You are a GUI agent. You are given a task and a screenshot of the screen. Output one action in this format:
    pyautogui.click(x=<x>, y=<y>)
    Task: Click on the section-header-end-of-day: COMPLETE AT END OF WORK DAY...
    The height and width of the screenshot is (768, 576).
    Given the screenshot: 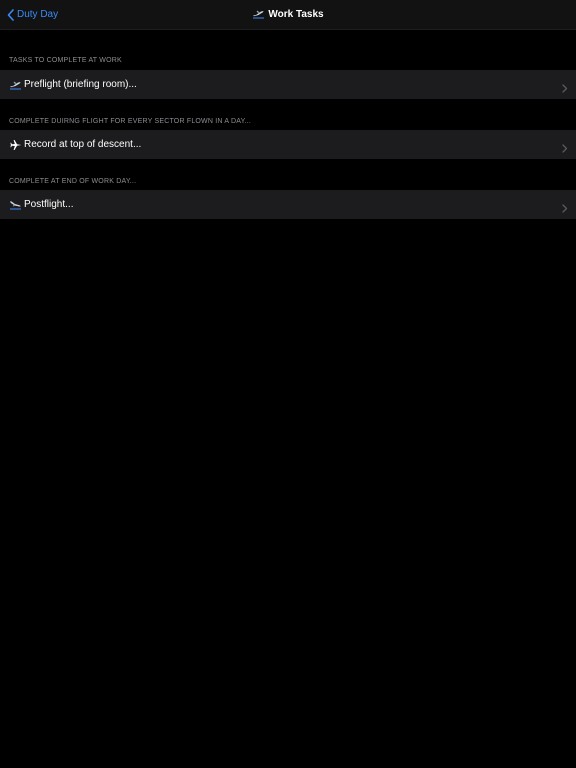 What is the action you would take?
    pyautogui.click(x=73, y=181)
    